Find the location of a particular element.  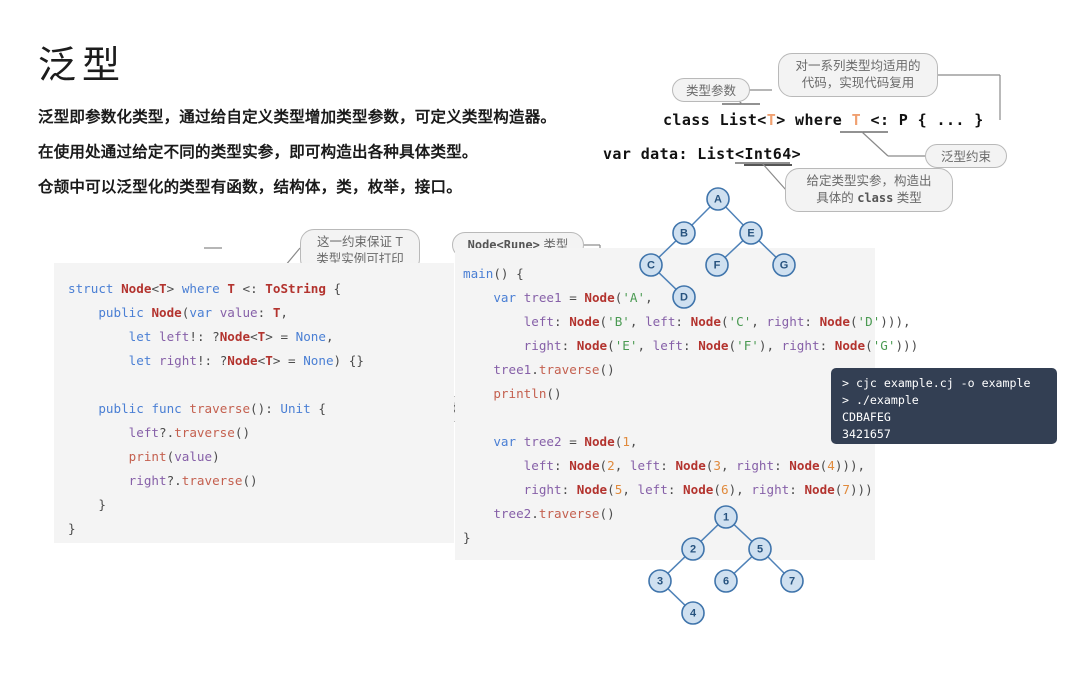

svg-text: 2 is located at coordinates (693, 550).